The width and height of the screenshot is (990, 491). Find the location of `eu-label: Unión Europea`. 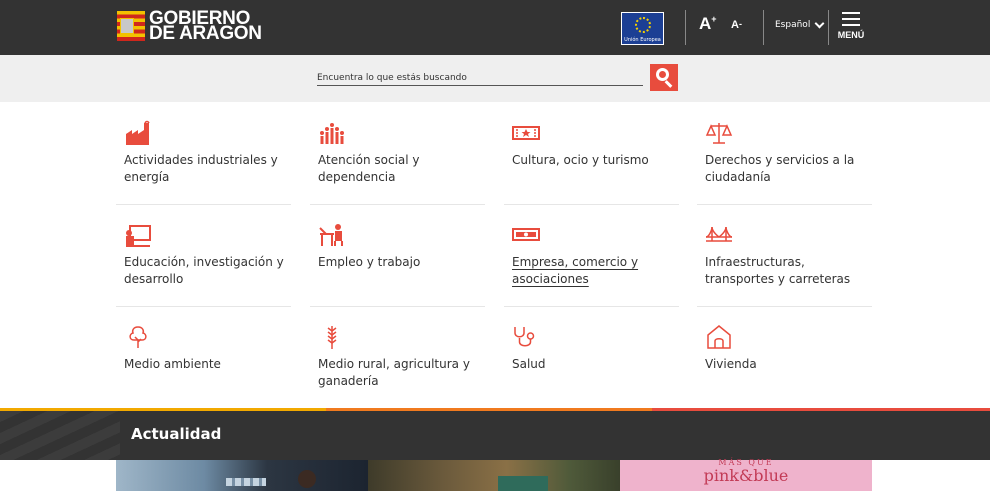

eu-label: Unión Europea is located at coordinates (642, 40).